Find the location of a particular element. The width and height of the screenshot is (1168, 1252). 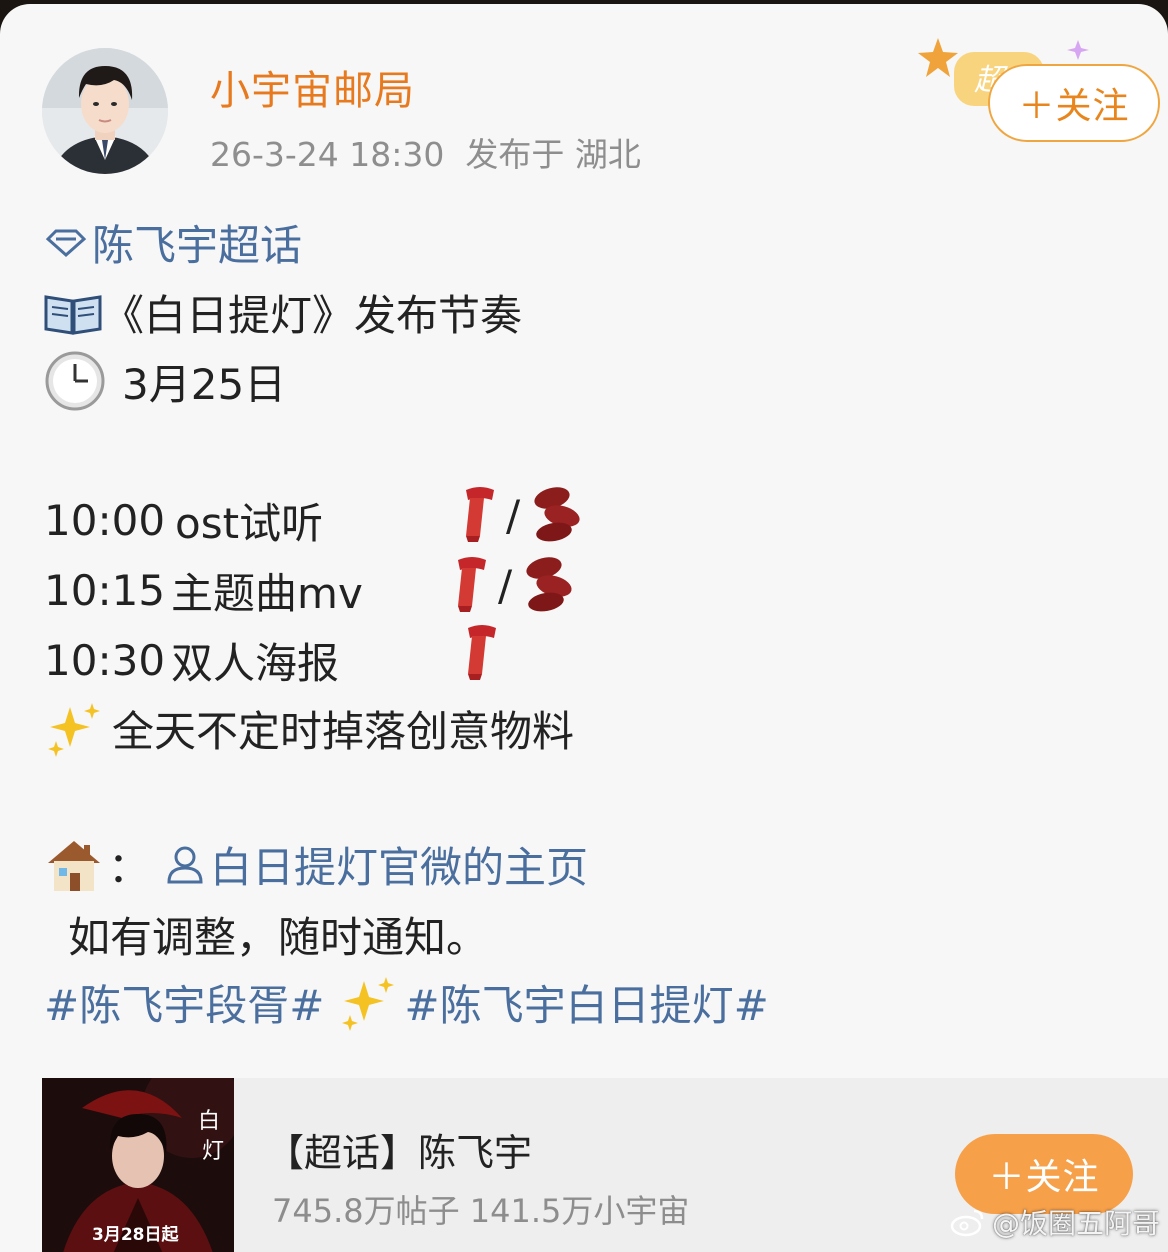

book-icon is located at coordinates (73, 314).